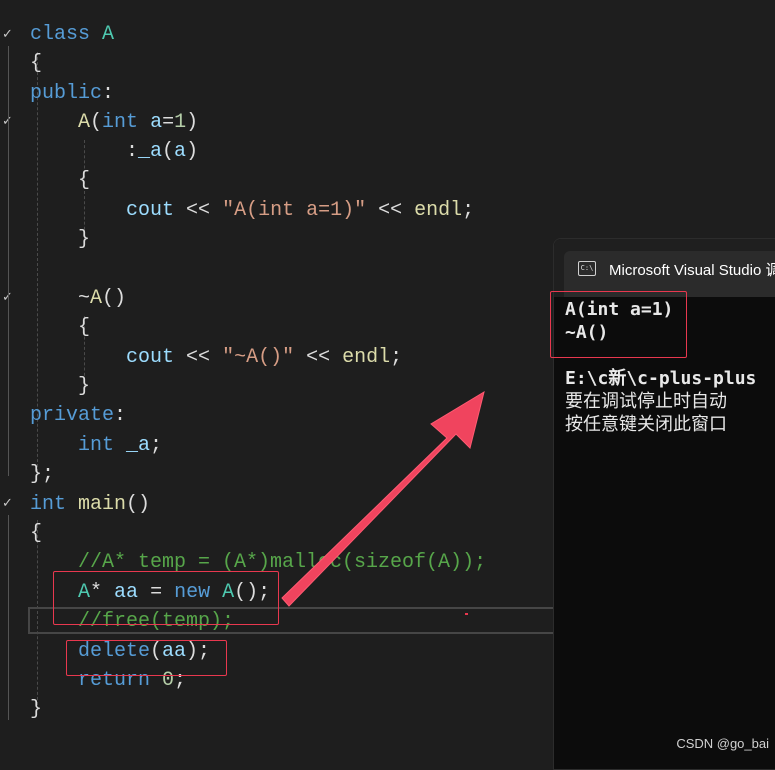 This screenshot has width=775, height=770. What do you see at coordinates (258, 357) in the screenshot?
I see `string-literal: "~A()"` at bounding box center [258, 357].